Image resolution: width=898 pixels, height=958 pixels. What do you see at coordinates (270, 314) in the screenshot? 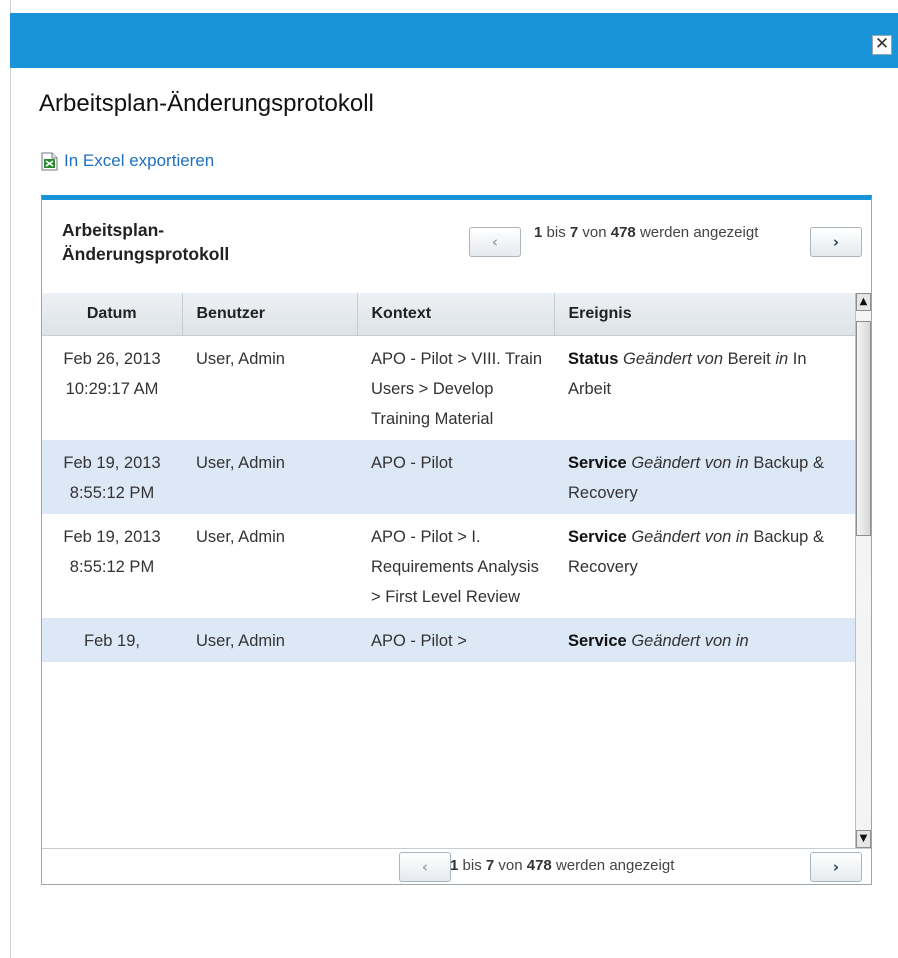
I see `column-header-user: Benutzer` at bounding box center [270, 314].